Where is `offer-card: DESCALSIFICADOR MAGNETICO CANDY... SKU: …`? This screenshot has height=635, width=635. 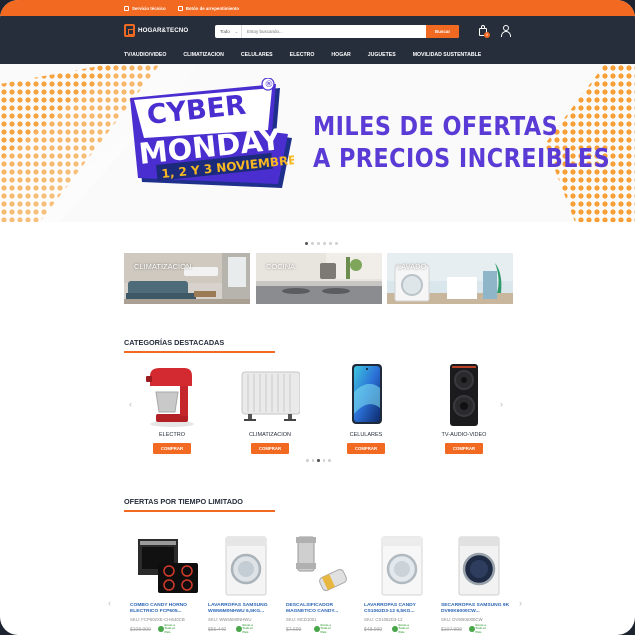 offer-card: DESCALSIFICADOR MAGNETICO CANDY... SKU: … is located at coordinates (324, 584).